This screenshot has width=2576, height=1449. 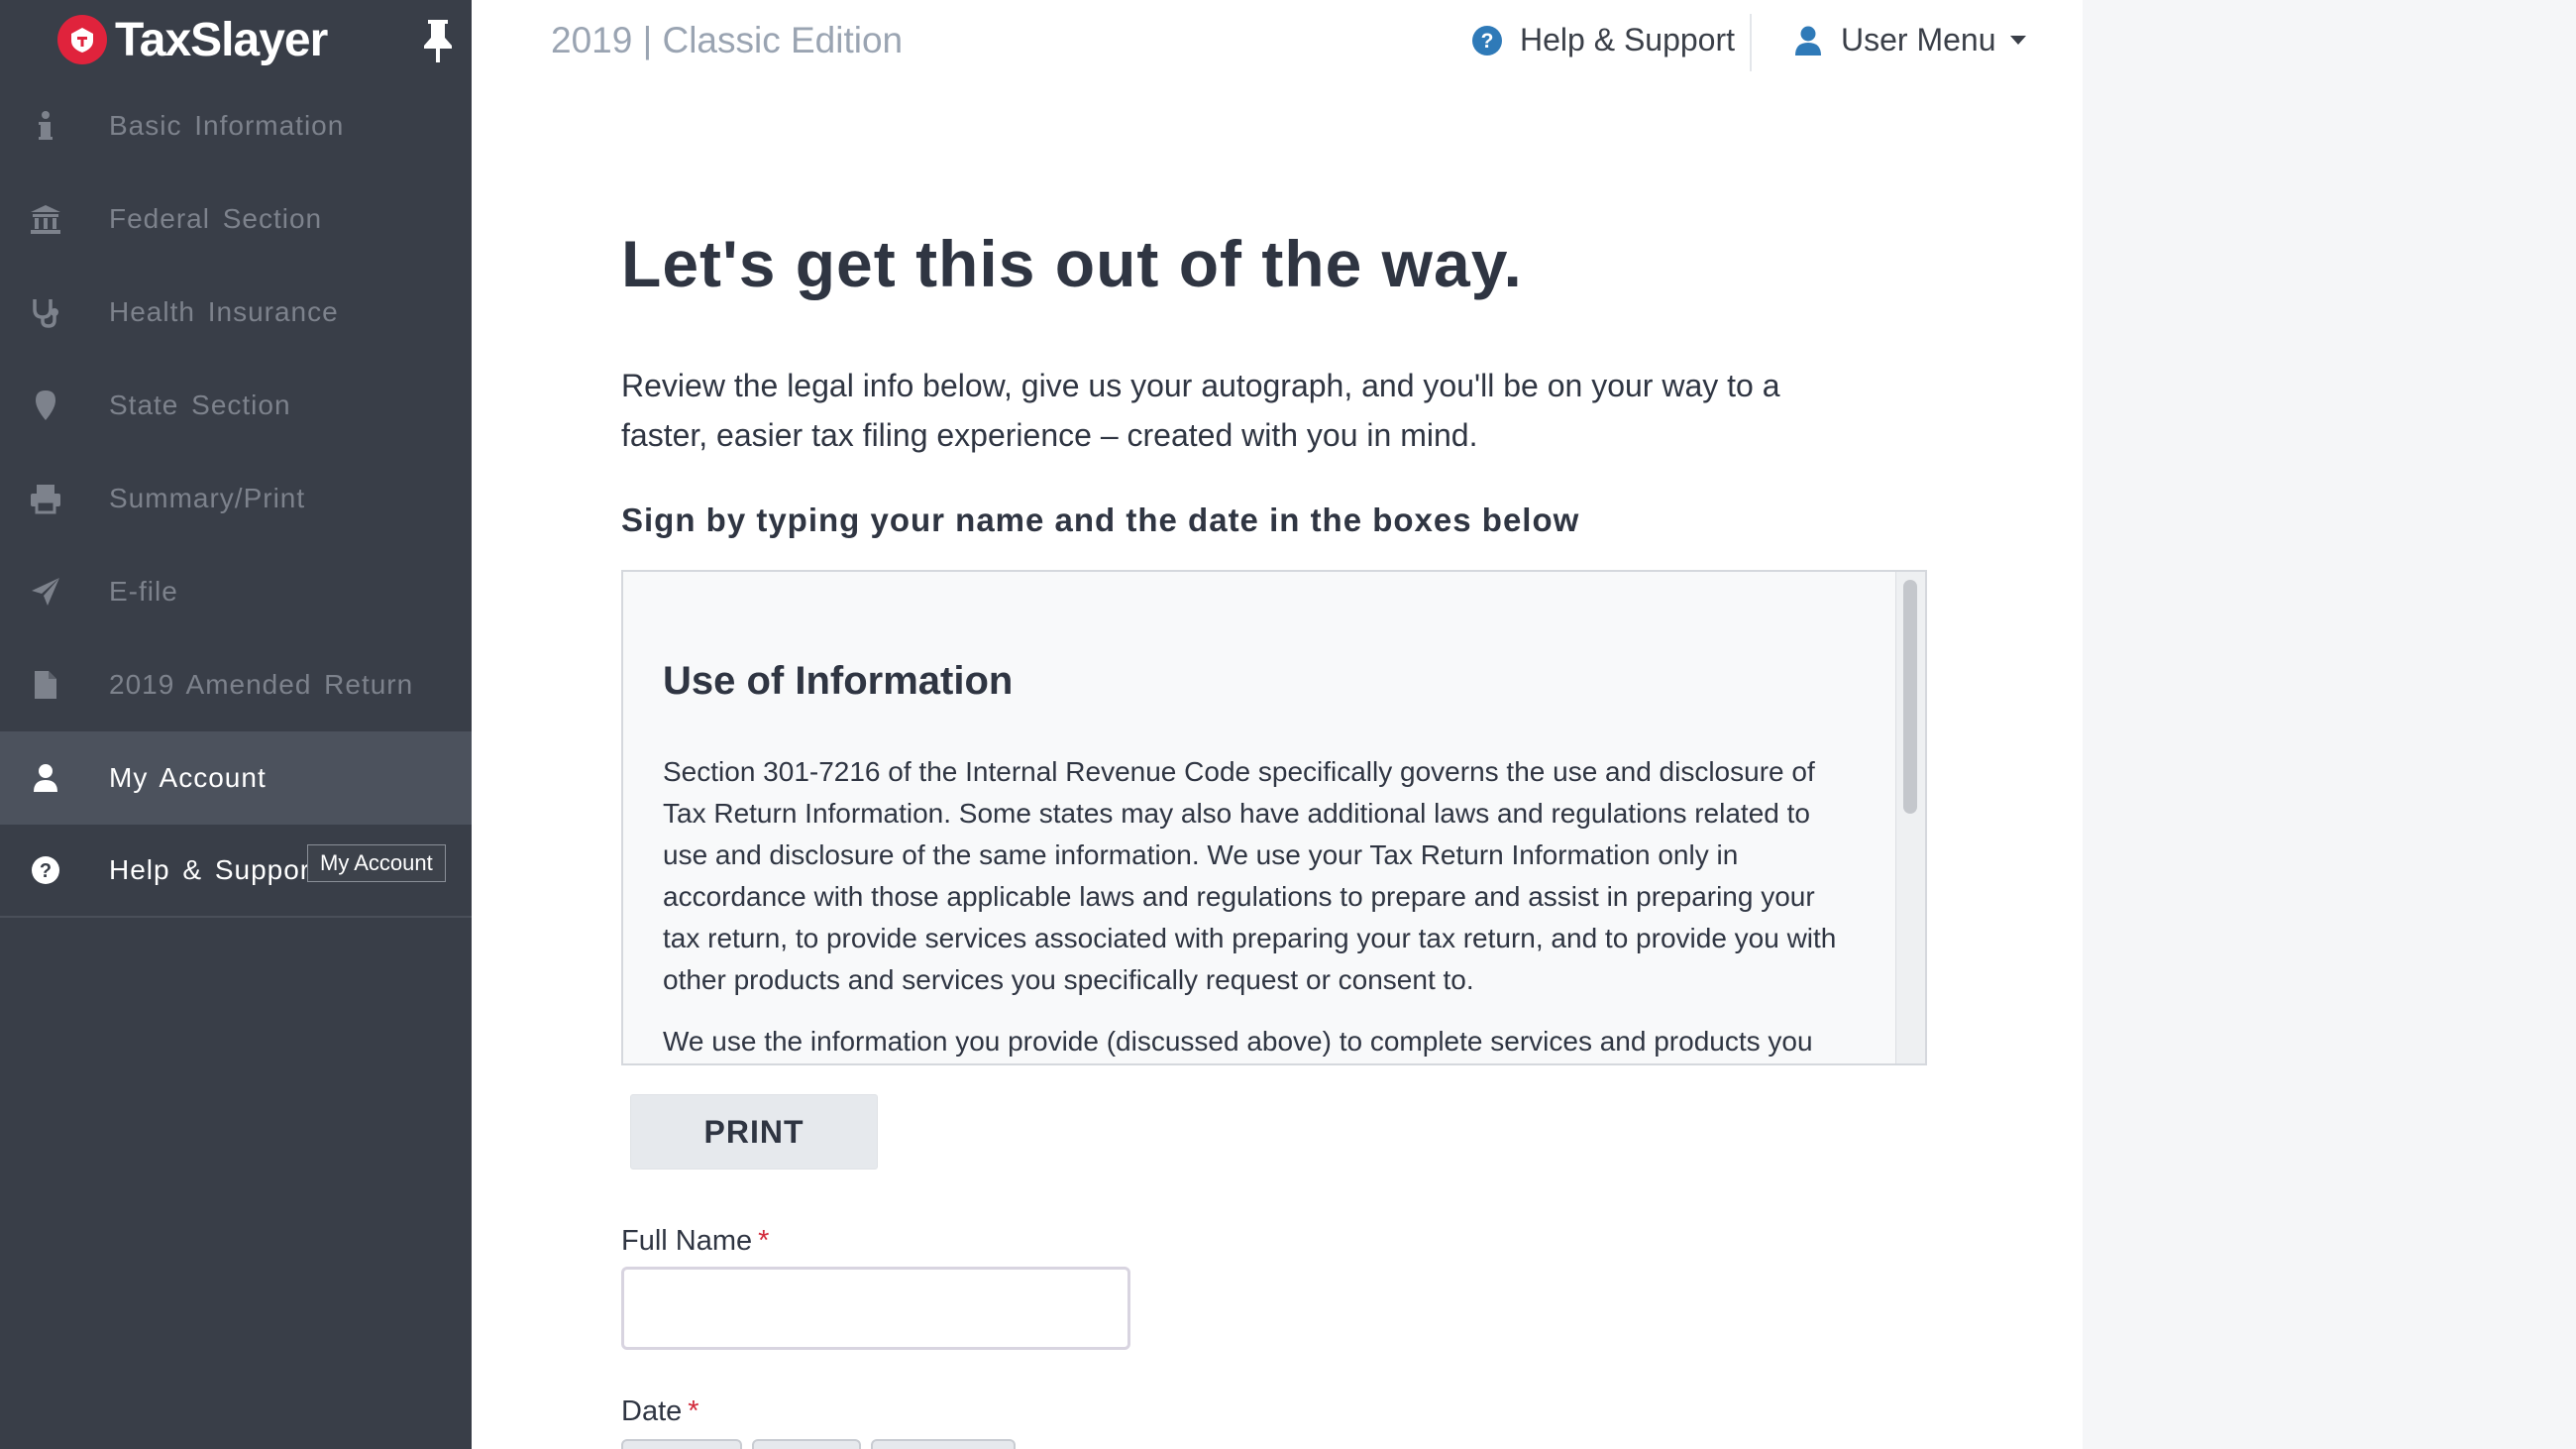 What do you see at coordinates (45, 219) in the screenshot?
I see `bank-icon` at bounding box center [45, 219].